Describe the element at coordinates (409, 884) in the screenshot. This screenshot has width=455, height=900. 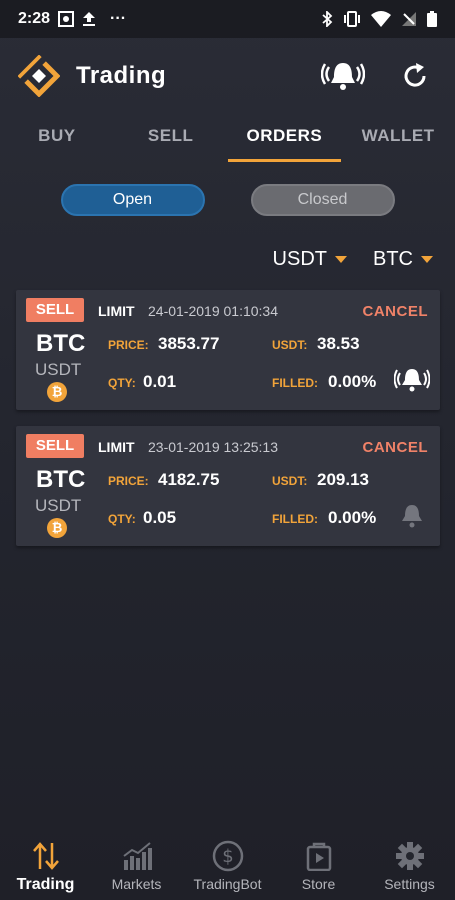
I see `nav-label: Settings` at that location.